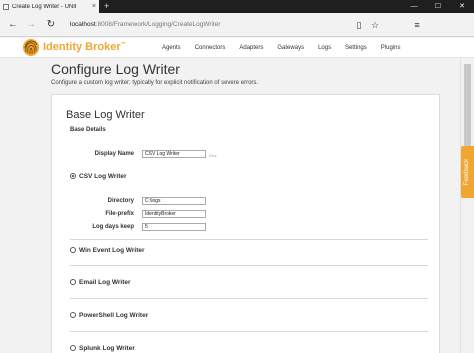 The image size is (474, 353). What do you see at coordinates (438, 6) in the screenshot?
I see `maximize-button: ☐` at bounding box center [438, 6].